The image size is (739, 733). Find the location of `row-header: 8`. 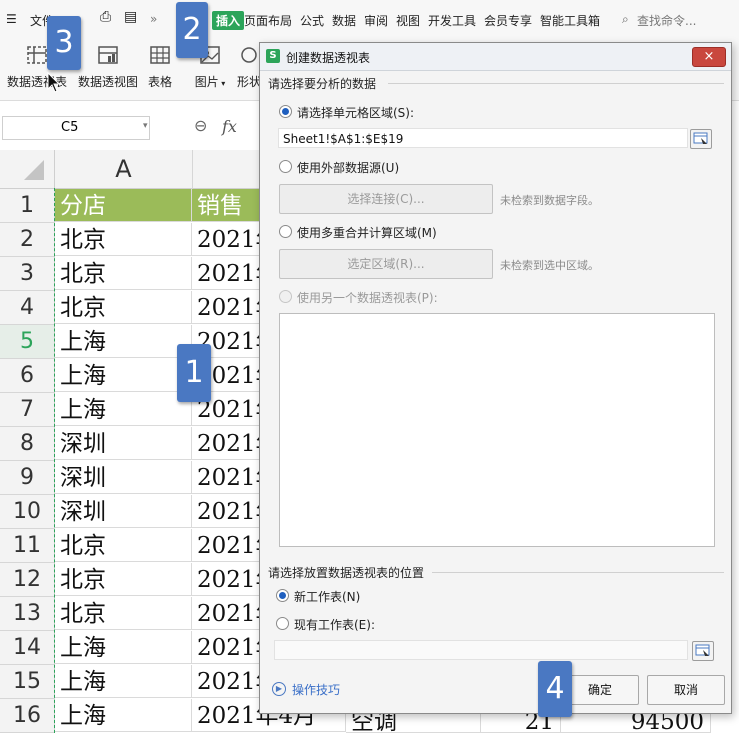

row-header: 8 is located at coordinates (27, 444).